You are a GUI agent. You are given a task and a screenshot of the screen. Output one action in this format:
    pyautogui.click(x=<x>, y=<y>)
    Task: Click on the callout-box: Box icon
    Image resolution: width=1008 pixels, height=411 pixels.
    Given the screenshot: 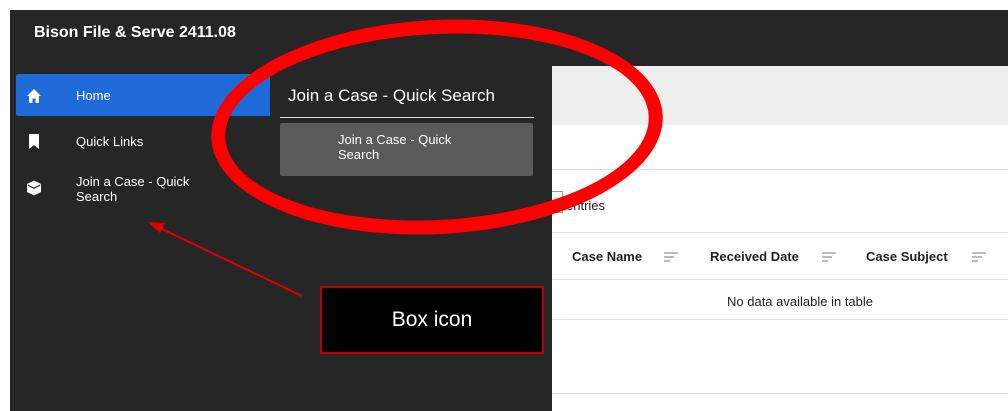 What is the action you would take?
    pyautogui.click(x=432, y=320)
    